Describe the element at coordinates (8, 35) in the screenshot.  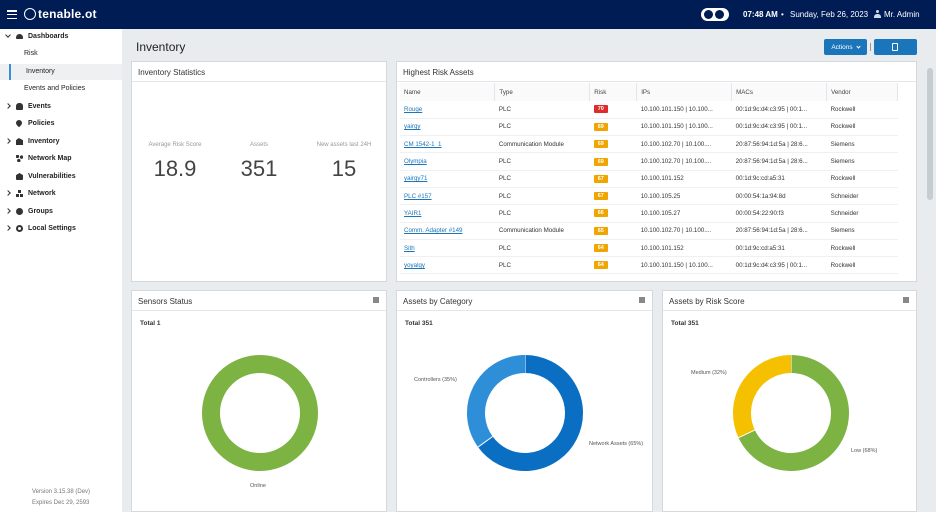
I see `chevron-down-icon` at that location.